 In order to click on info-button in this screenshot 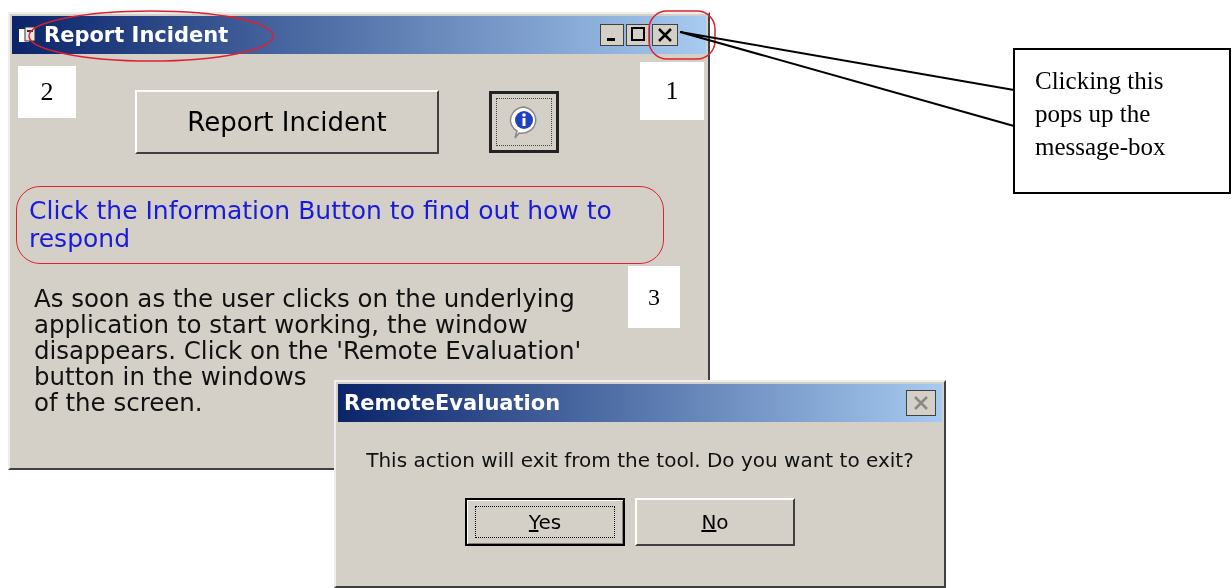, I will do `click(524, 122)`.